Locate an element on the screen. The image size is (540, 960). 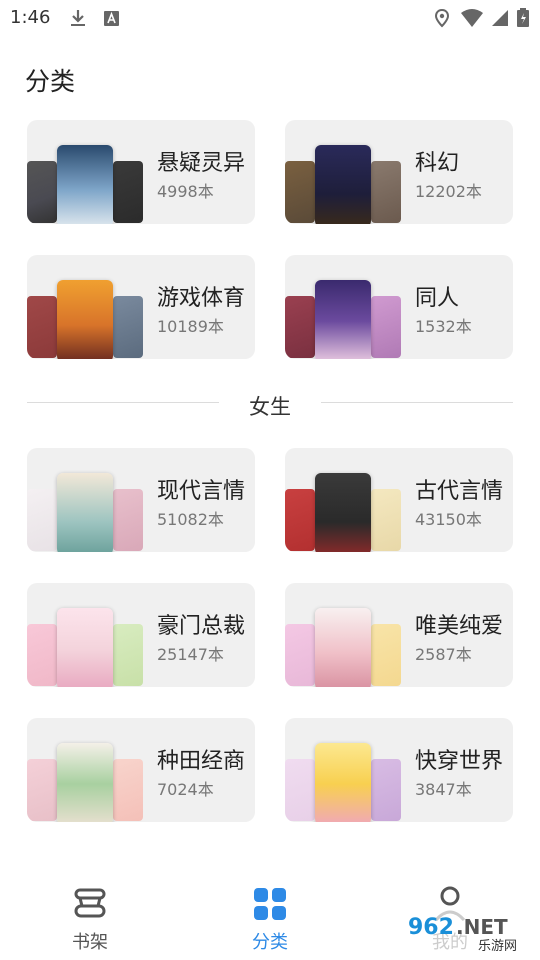
category-card: 唯美纯爱 2587本 is located at coordinates (399, 635).